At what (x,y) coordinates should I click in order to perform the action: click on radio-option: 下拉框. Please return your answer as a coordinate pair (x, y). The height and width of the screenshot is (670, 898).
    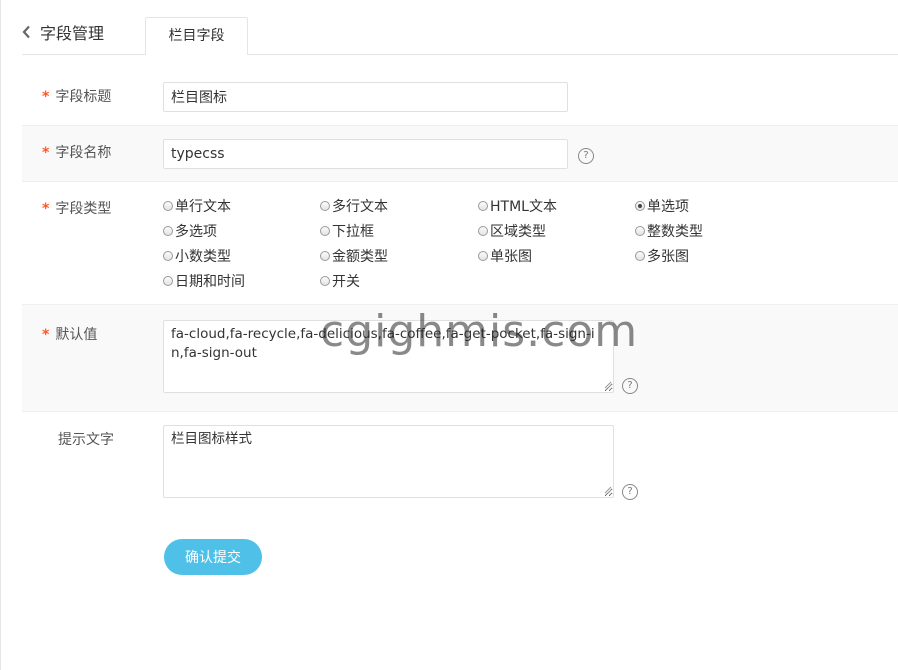
    Looking at the image, I should click on (347, 231).